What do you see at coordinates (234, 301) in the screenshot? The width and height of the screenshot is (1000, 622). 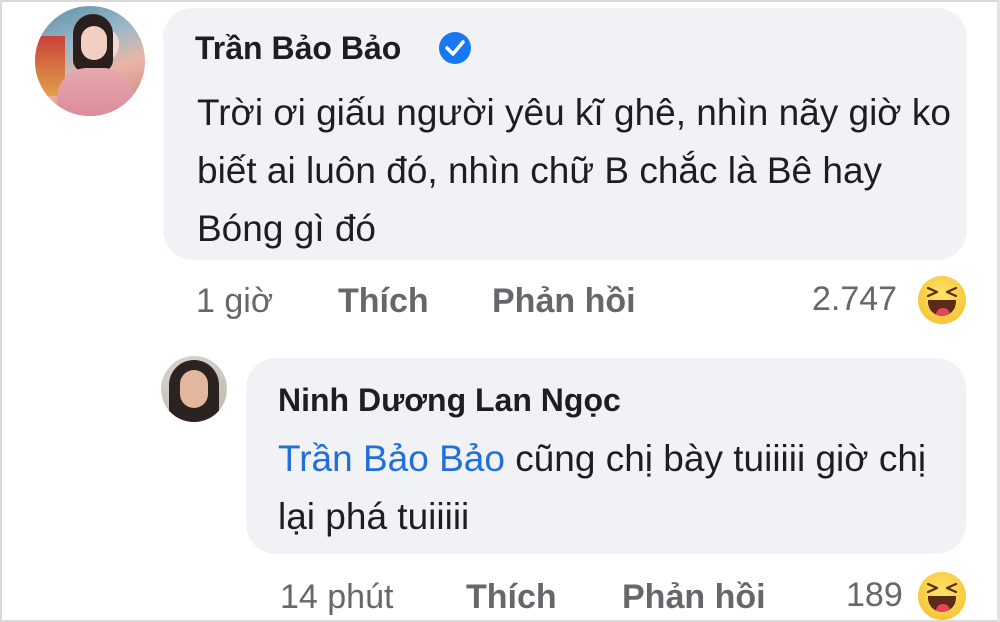 I see `comment-timestamp: 1 giờ` at bounding box center [234, 301].